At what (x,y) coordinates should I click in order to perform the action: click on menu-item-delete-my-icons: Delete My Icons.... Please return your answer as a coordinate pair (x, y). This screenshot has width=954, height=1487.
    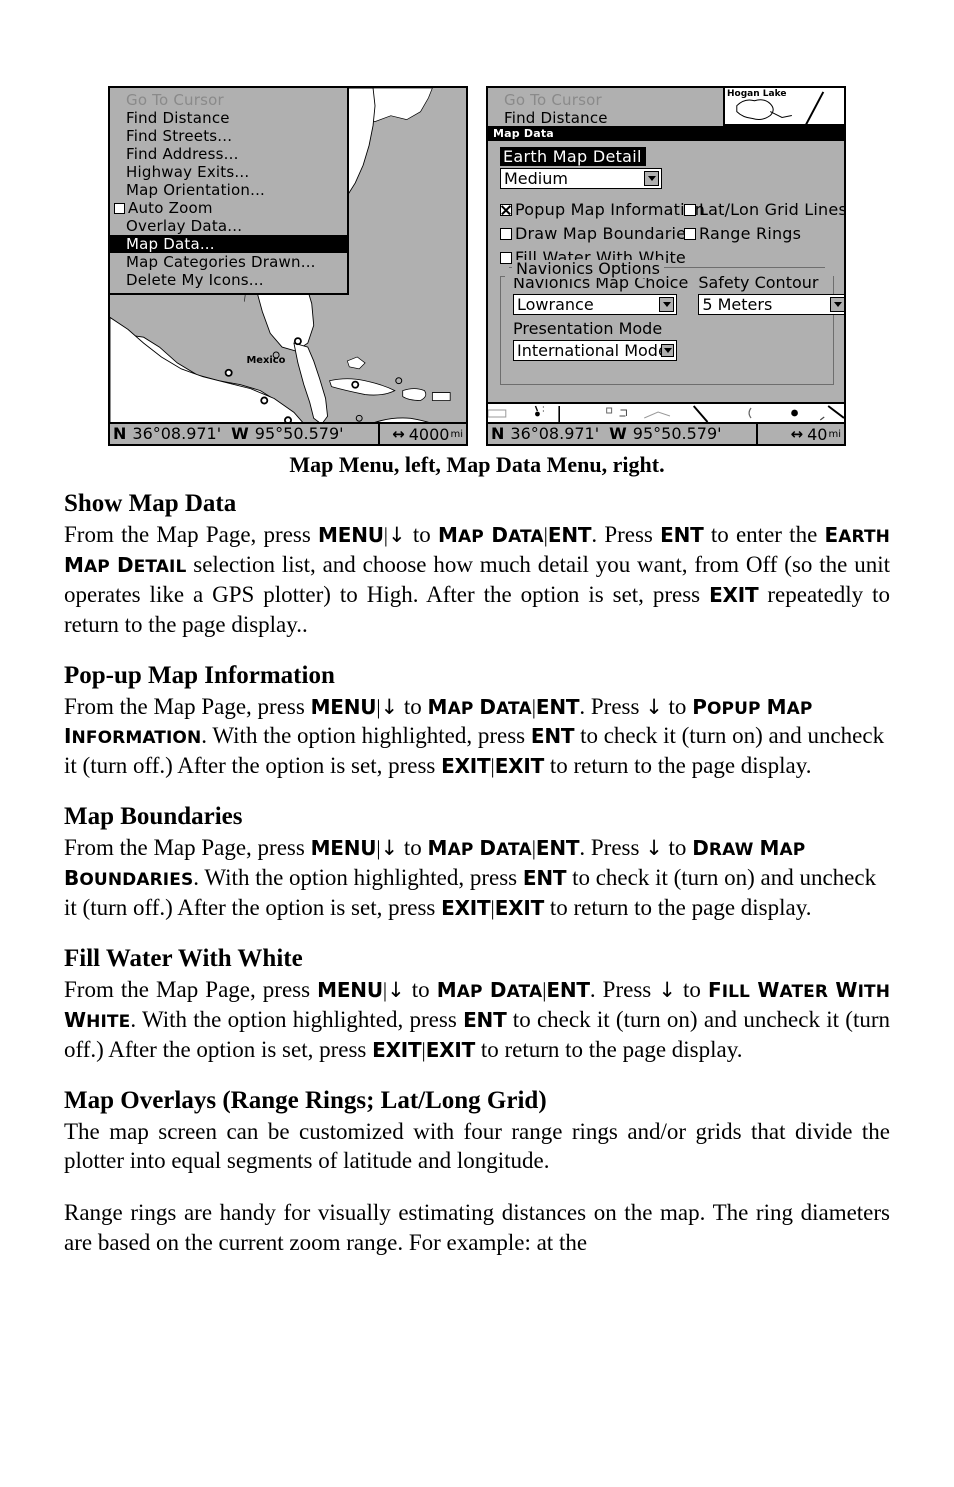
    Looking at the image, I should click on (228, 280).